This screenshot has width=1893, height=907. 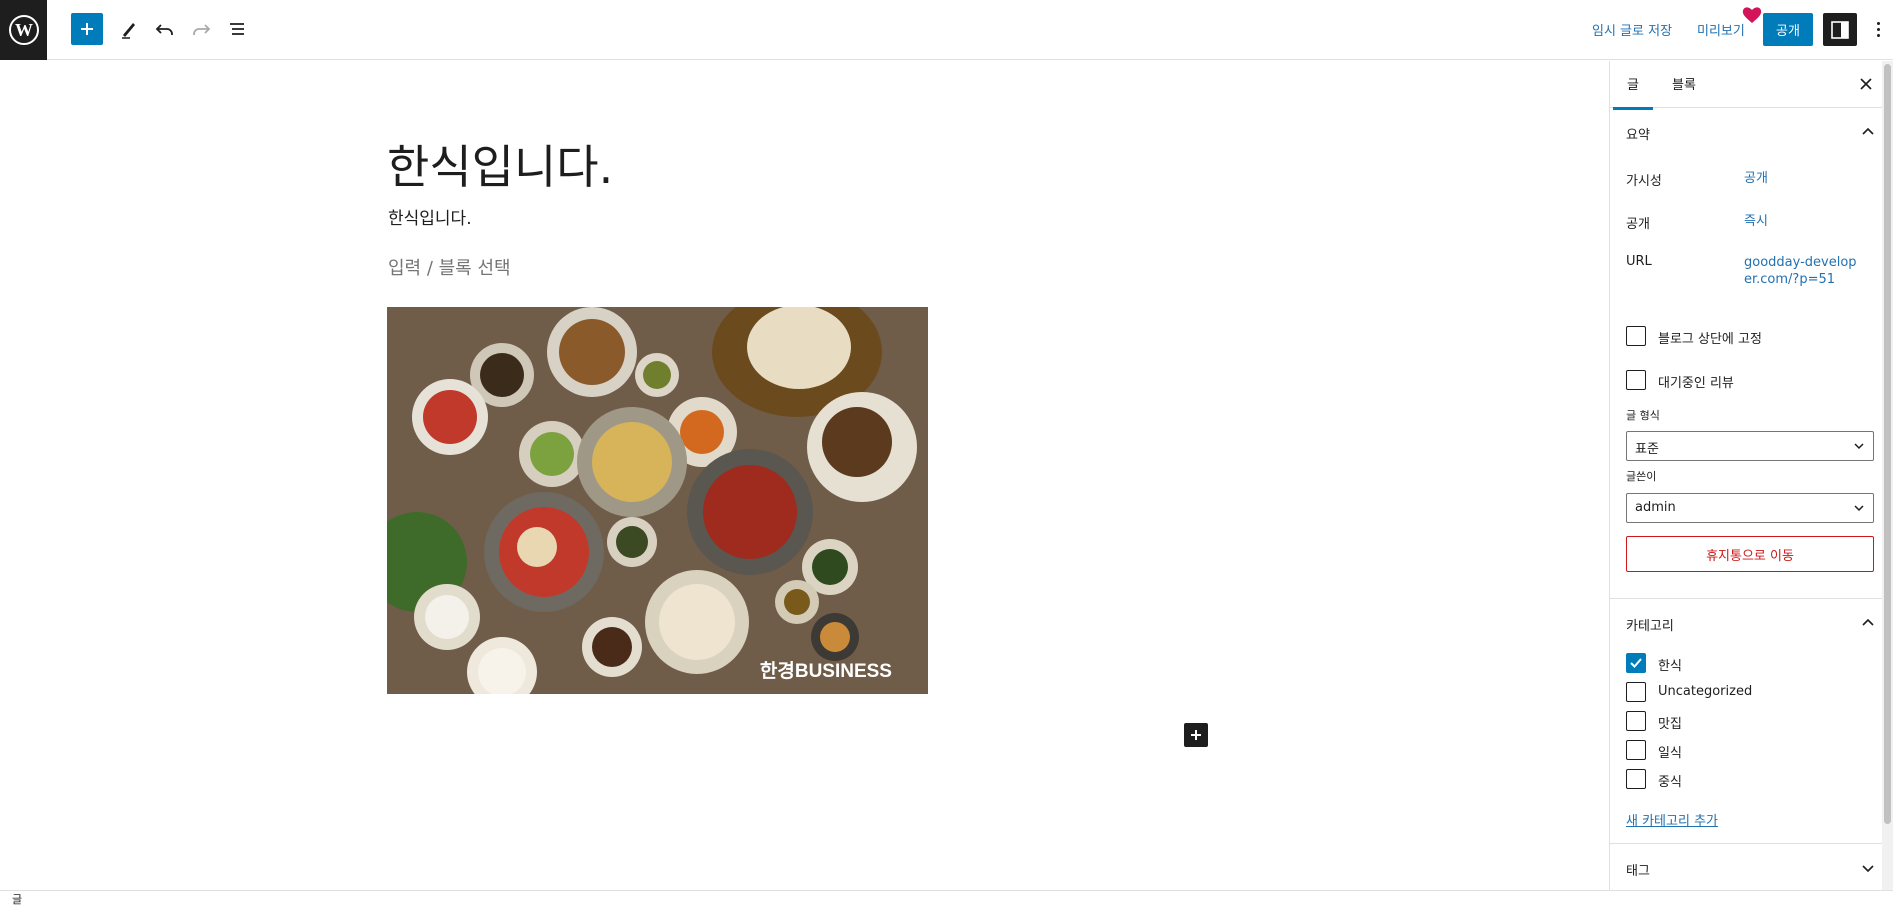 I want to click on sticky-checkbox, so click(x=1636, y=336).